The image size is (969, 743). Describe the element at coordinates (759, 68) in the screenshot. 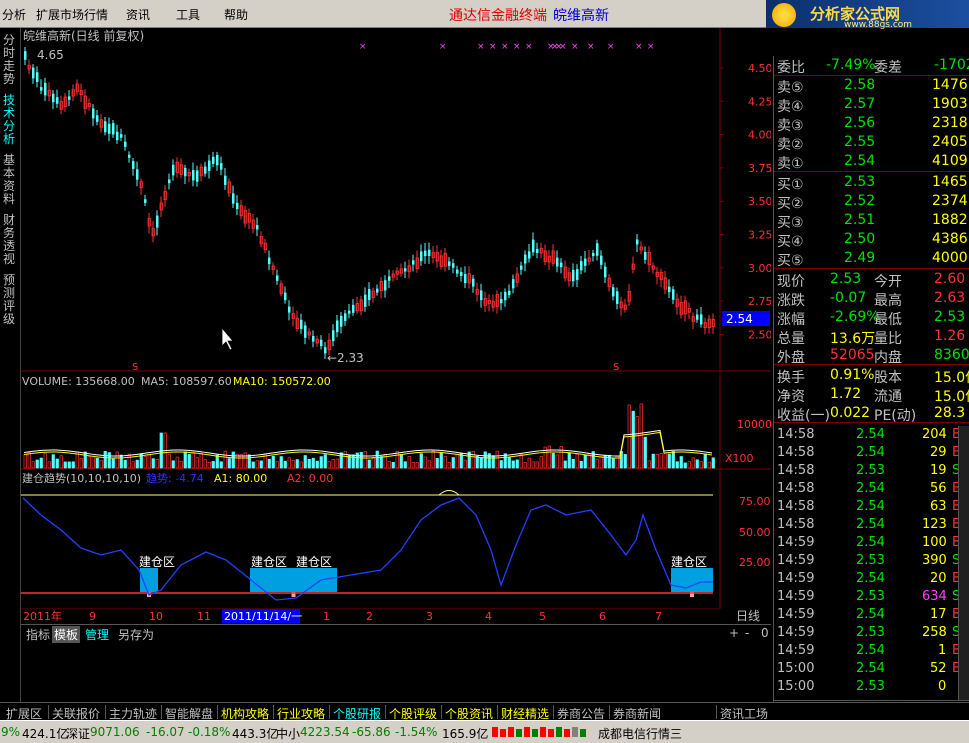

I see `price-axis-label: 4.50` at that location.